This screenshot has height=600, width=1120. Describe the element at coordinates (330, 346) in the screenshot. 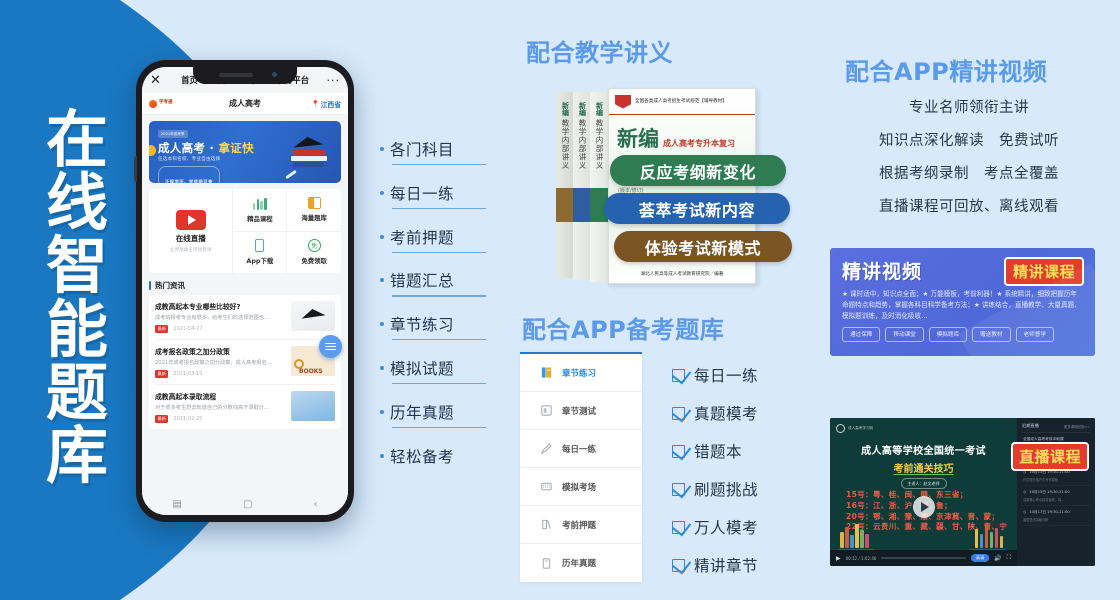

I see `menu-fab-icon` at that location.